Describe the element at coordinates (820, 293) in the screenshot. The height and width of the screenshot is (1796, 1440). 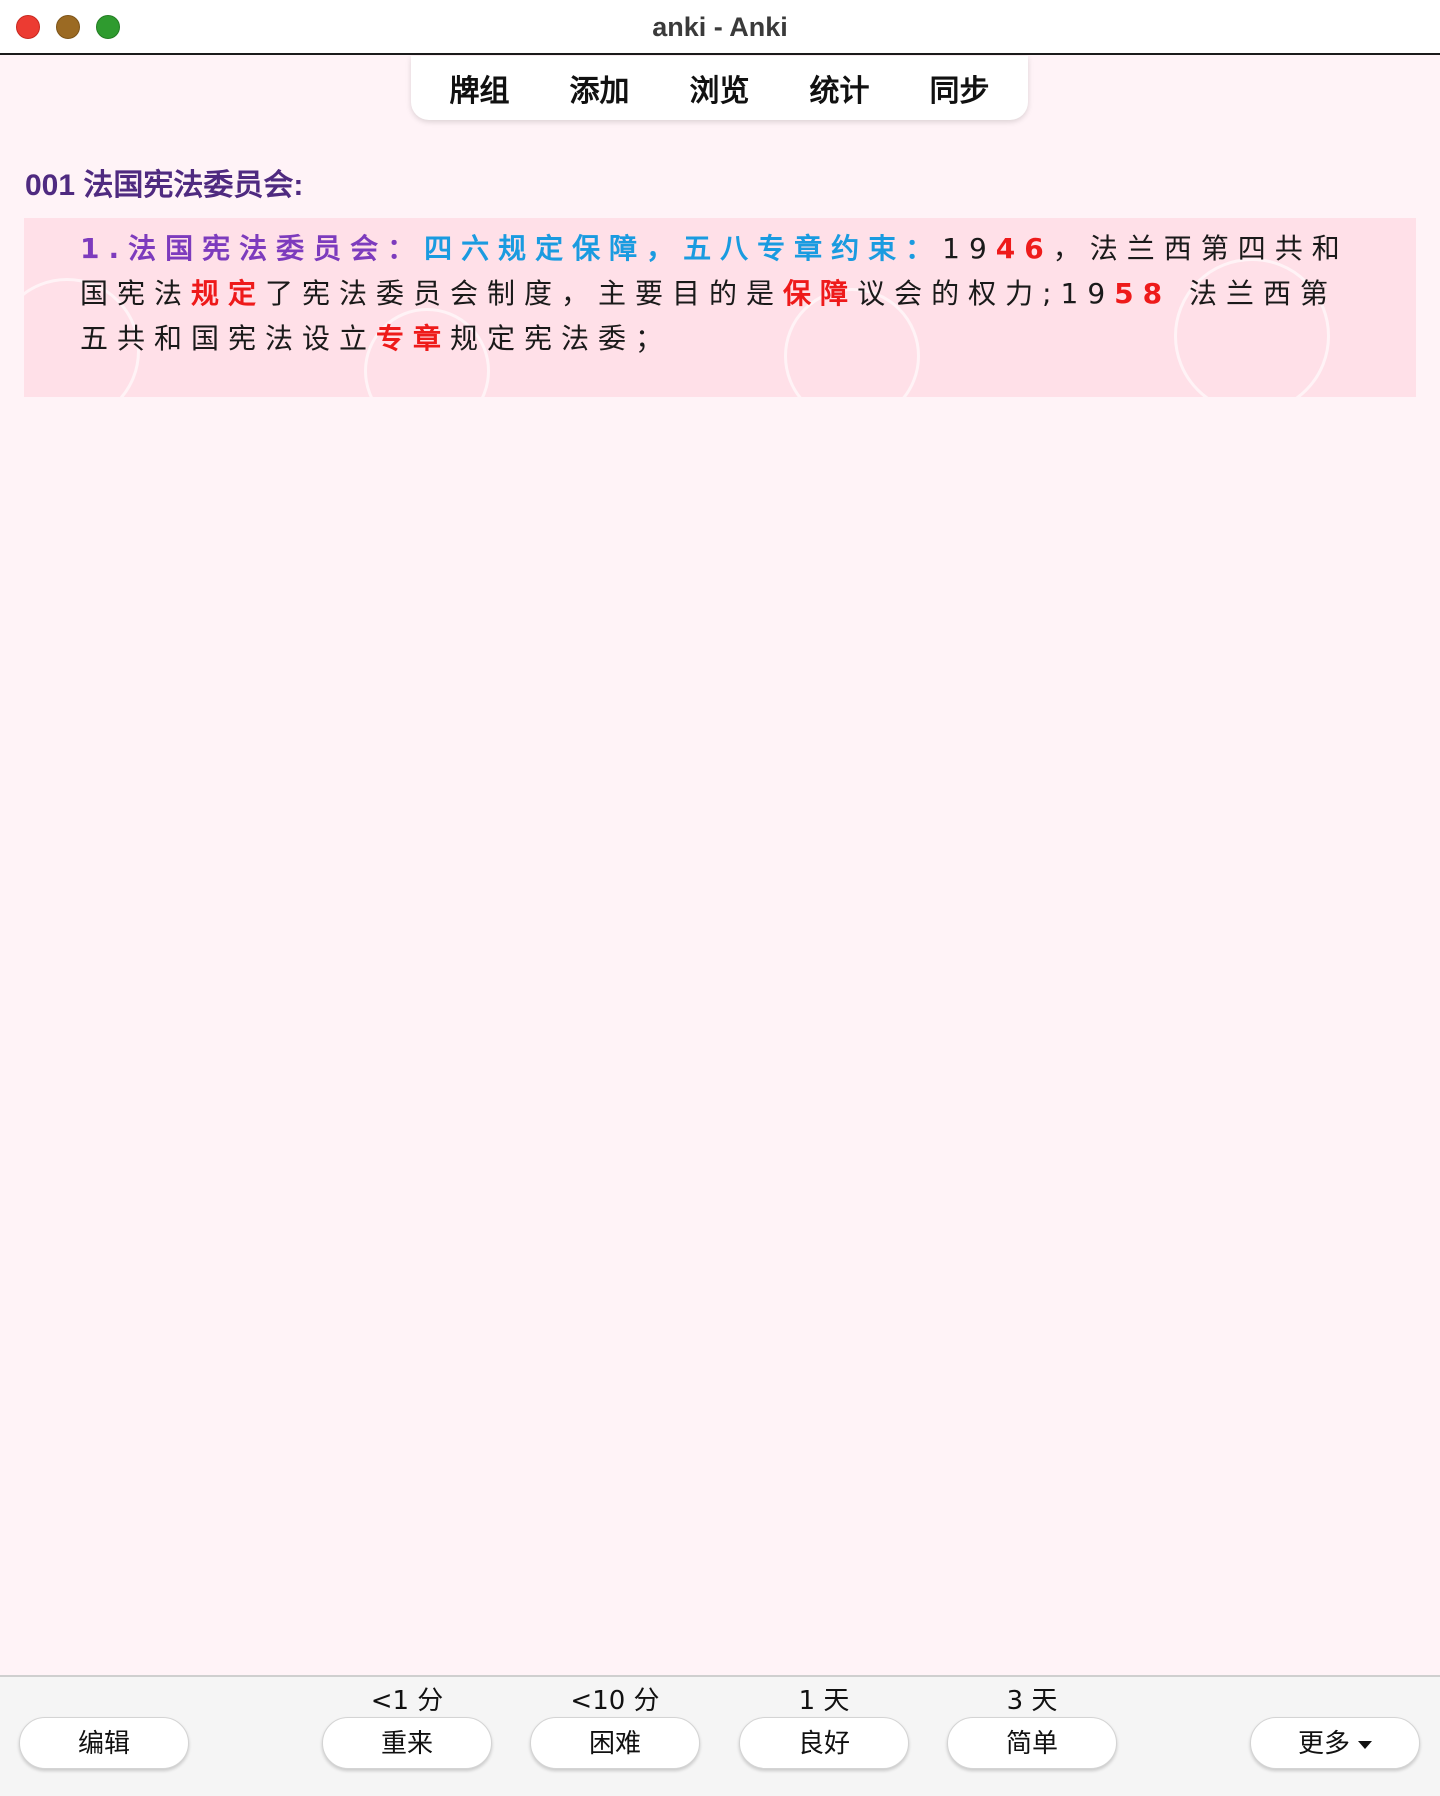
I see `answer-highlight: 保障` at that location.